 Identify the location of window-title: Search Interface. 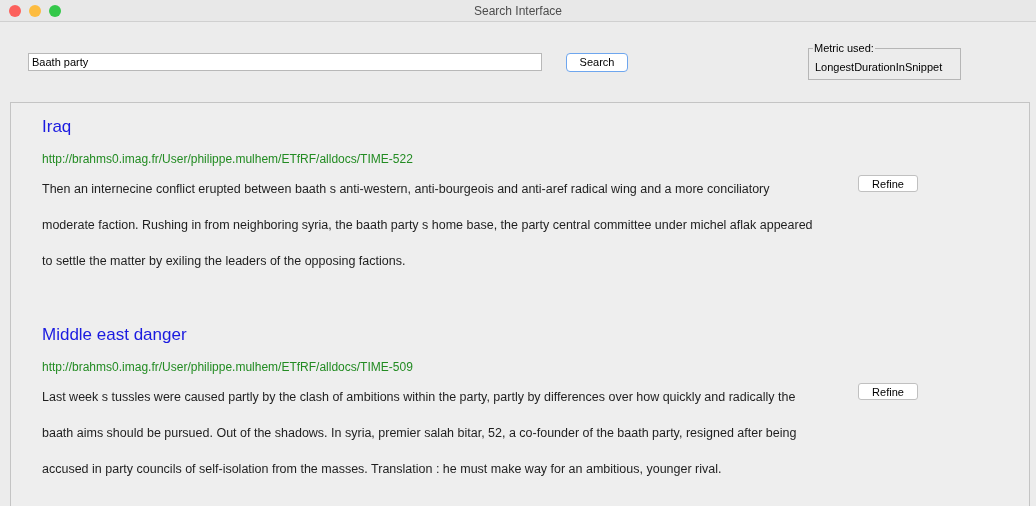
(518, 11).